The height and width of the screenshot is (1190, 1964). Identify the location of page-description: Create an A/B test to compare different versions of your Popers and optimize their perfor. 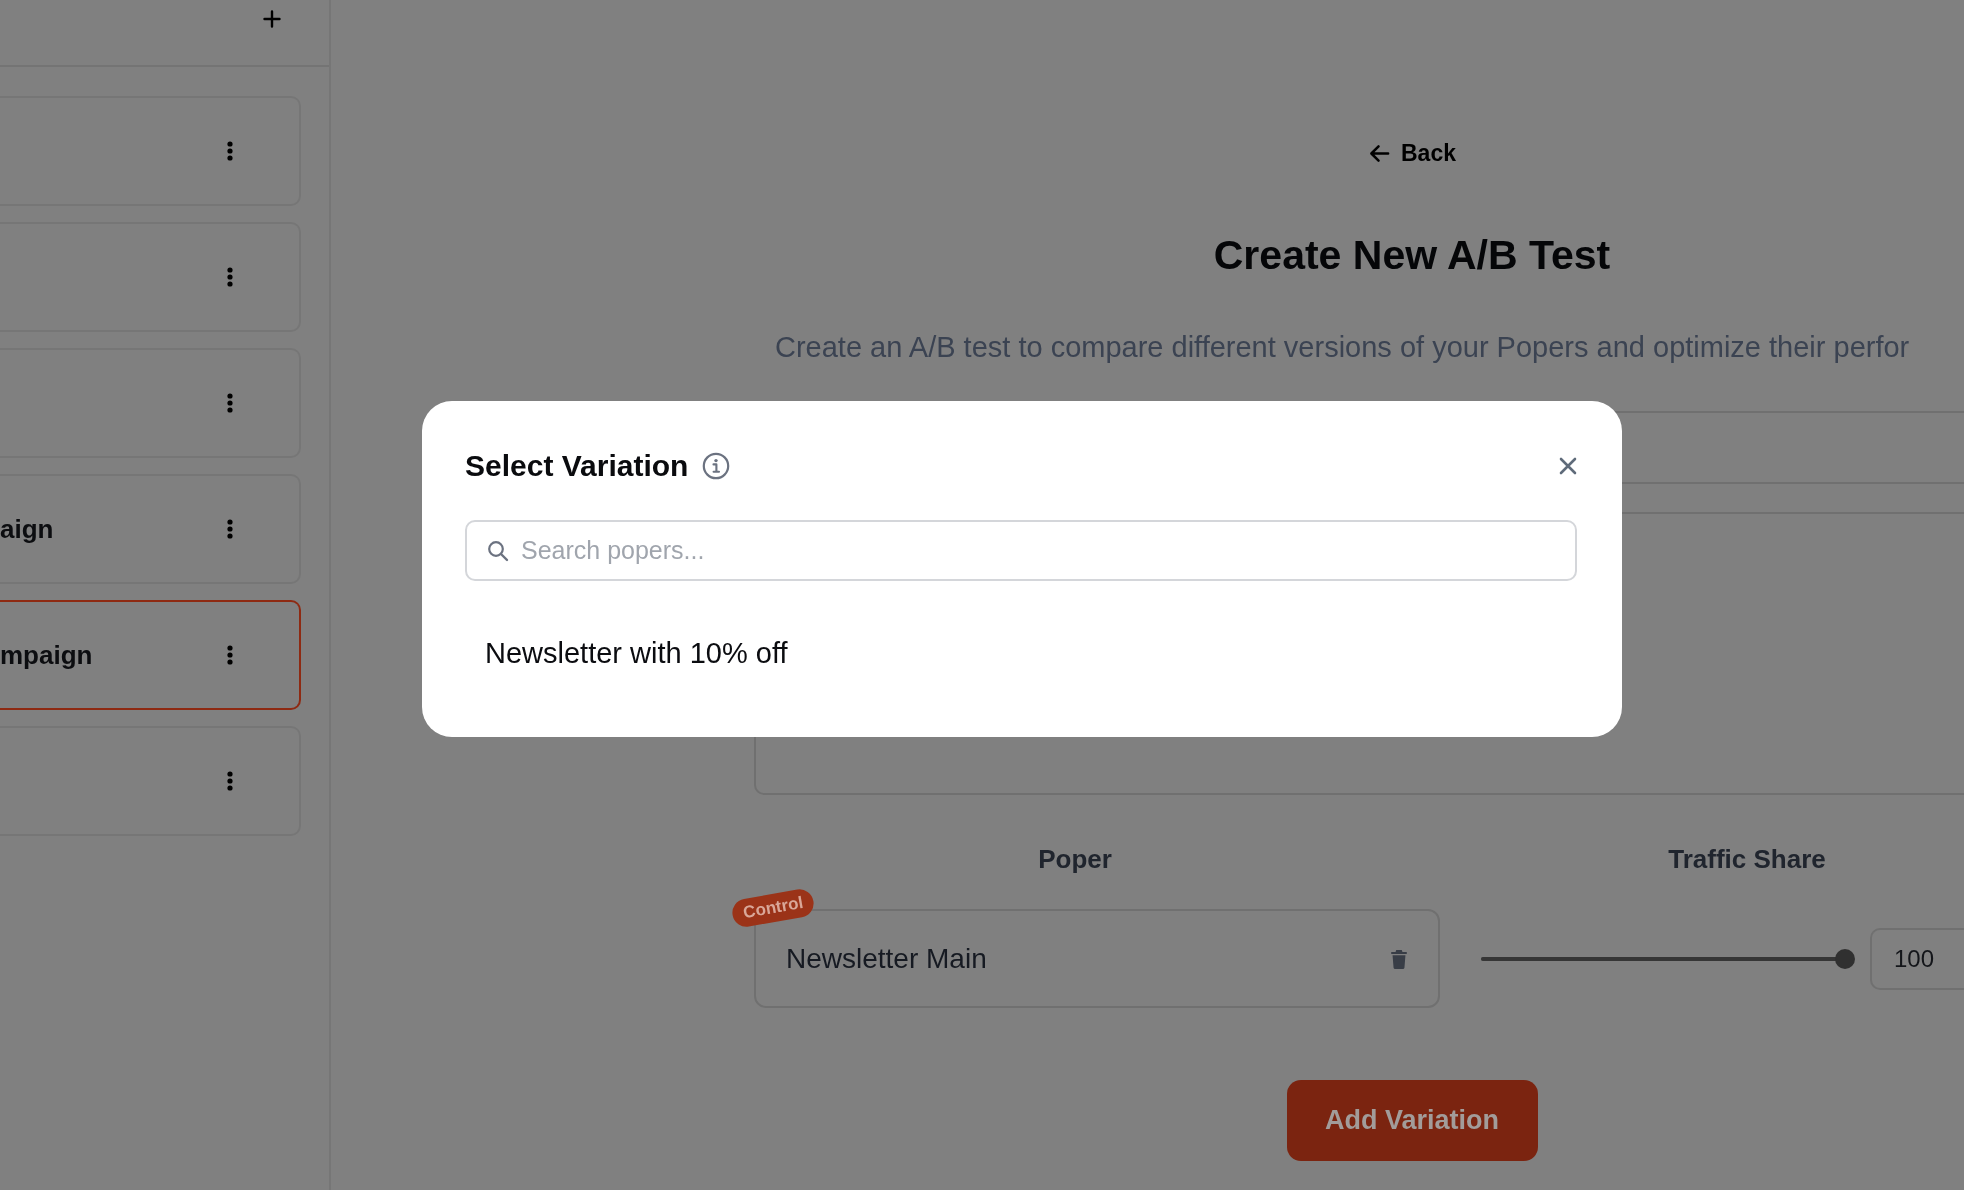
(1342, 347).